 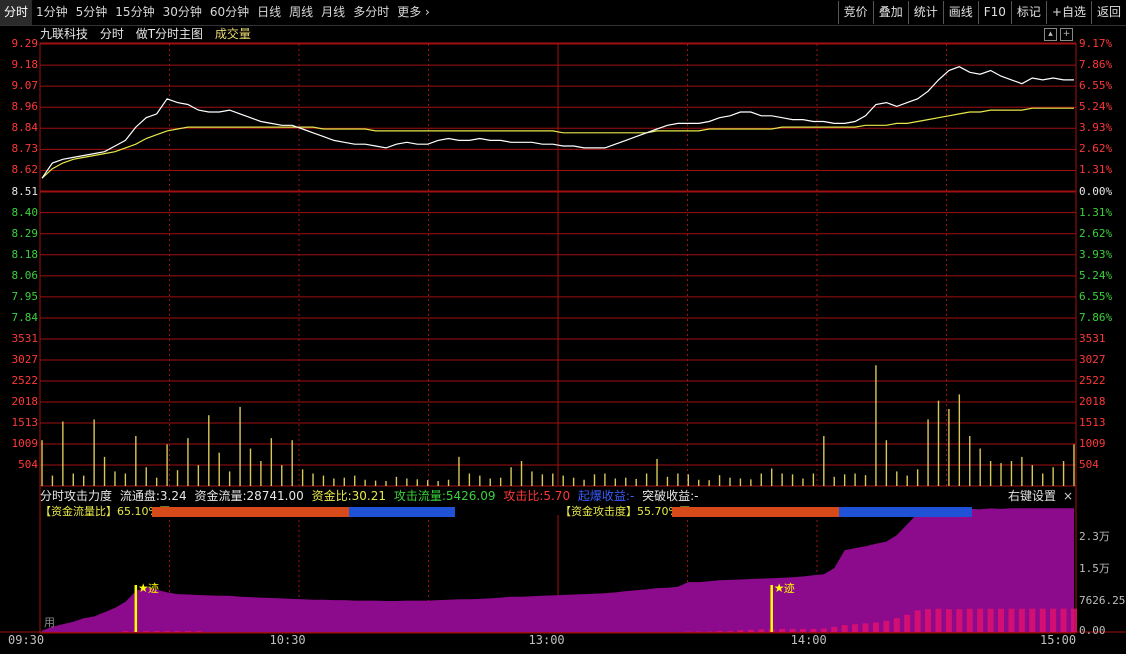 I want to click on fund-attack-ratio-value: 55.70, so click(x=653, y=511).